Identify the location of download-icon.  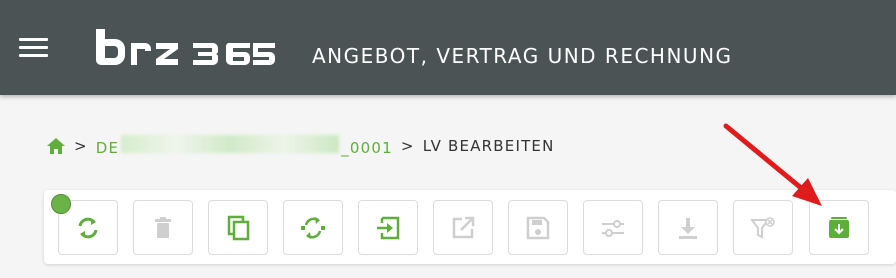
(688, 228).